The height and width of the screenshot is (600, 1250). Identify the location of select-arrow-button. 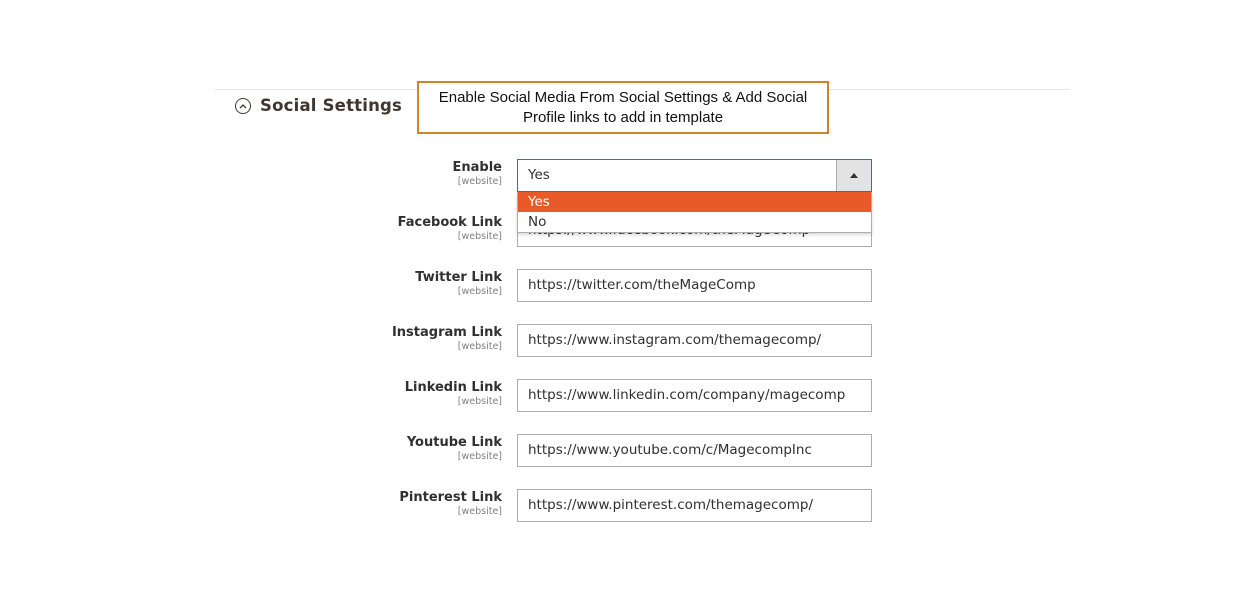
(853, 175).